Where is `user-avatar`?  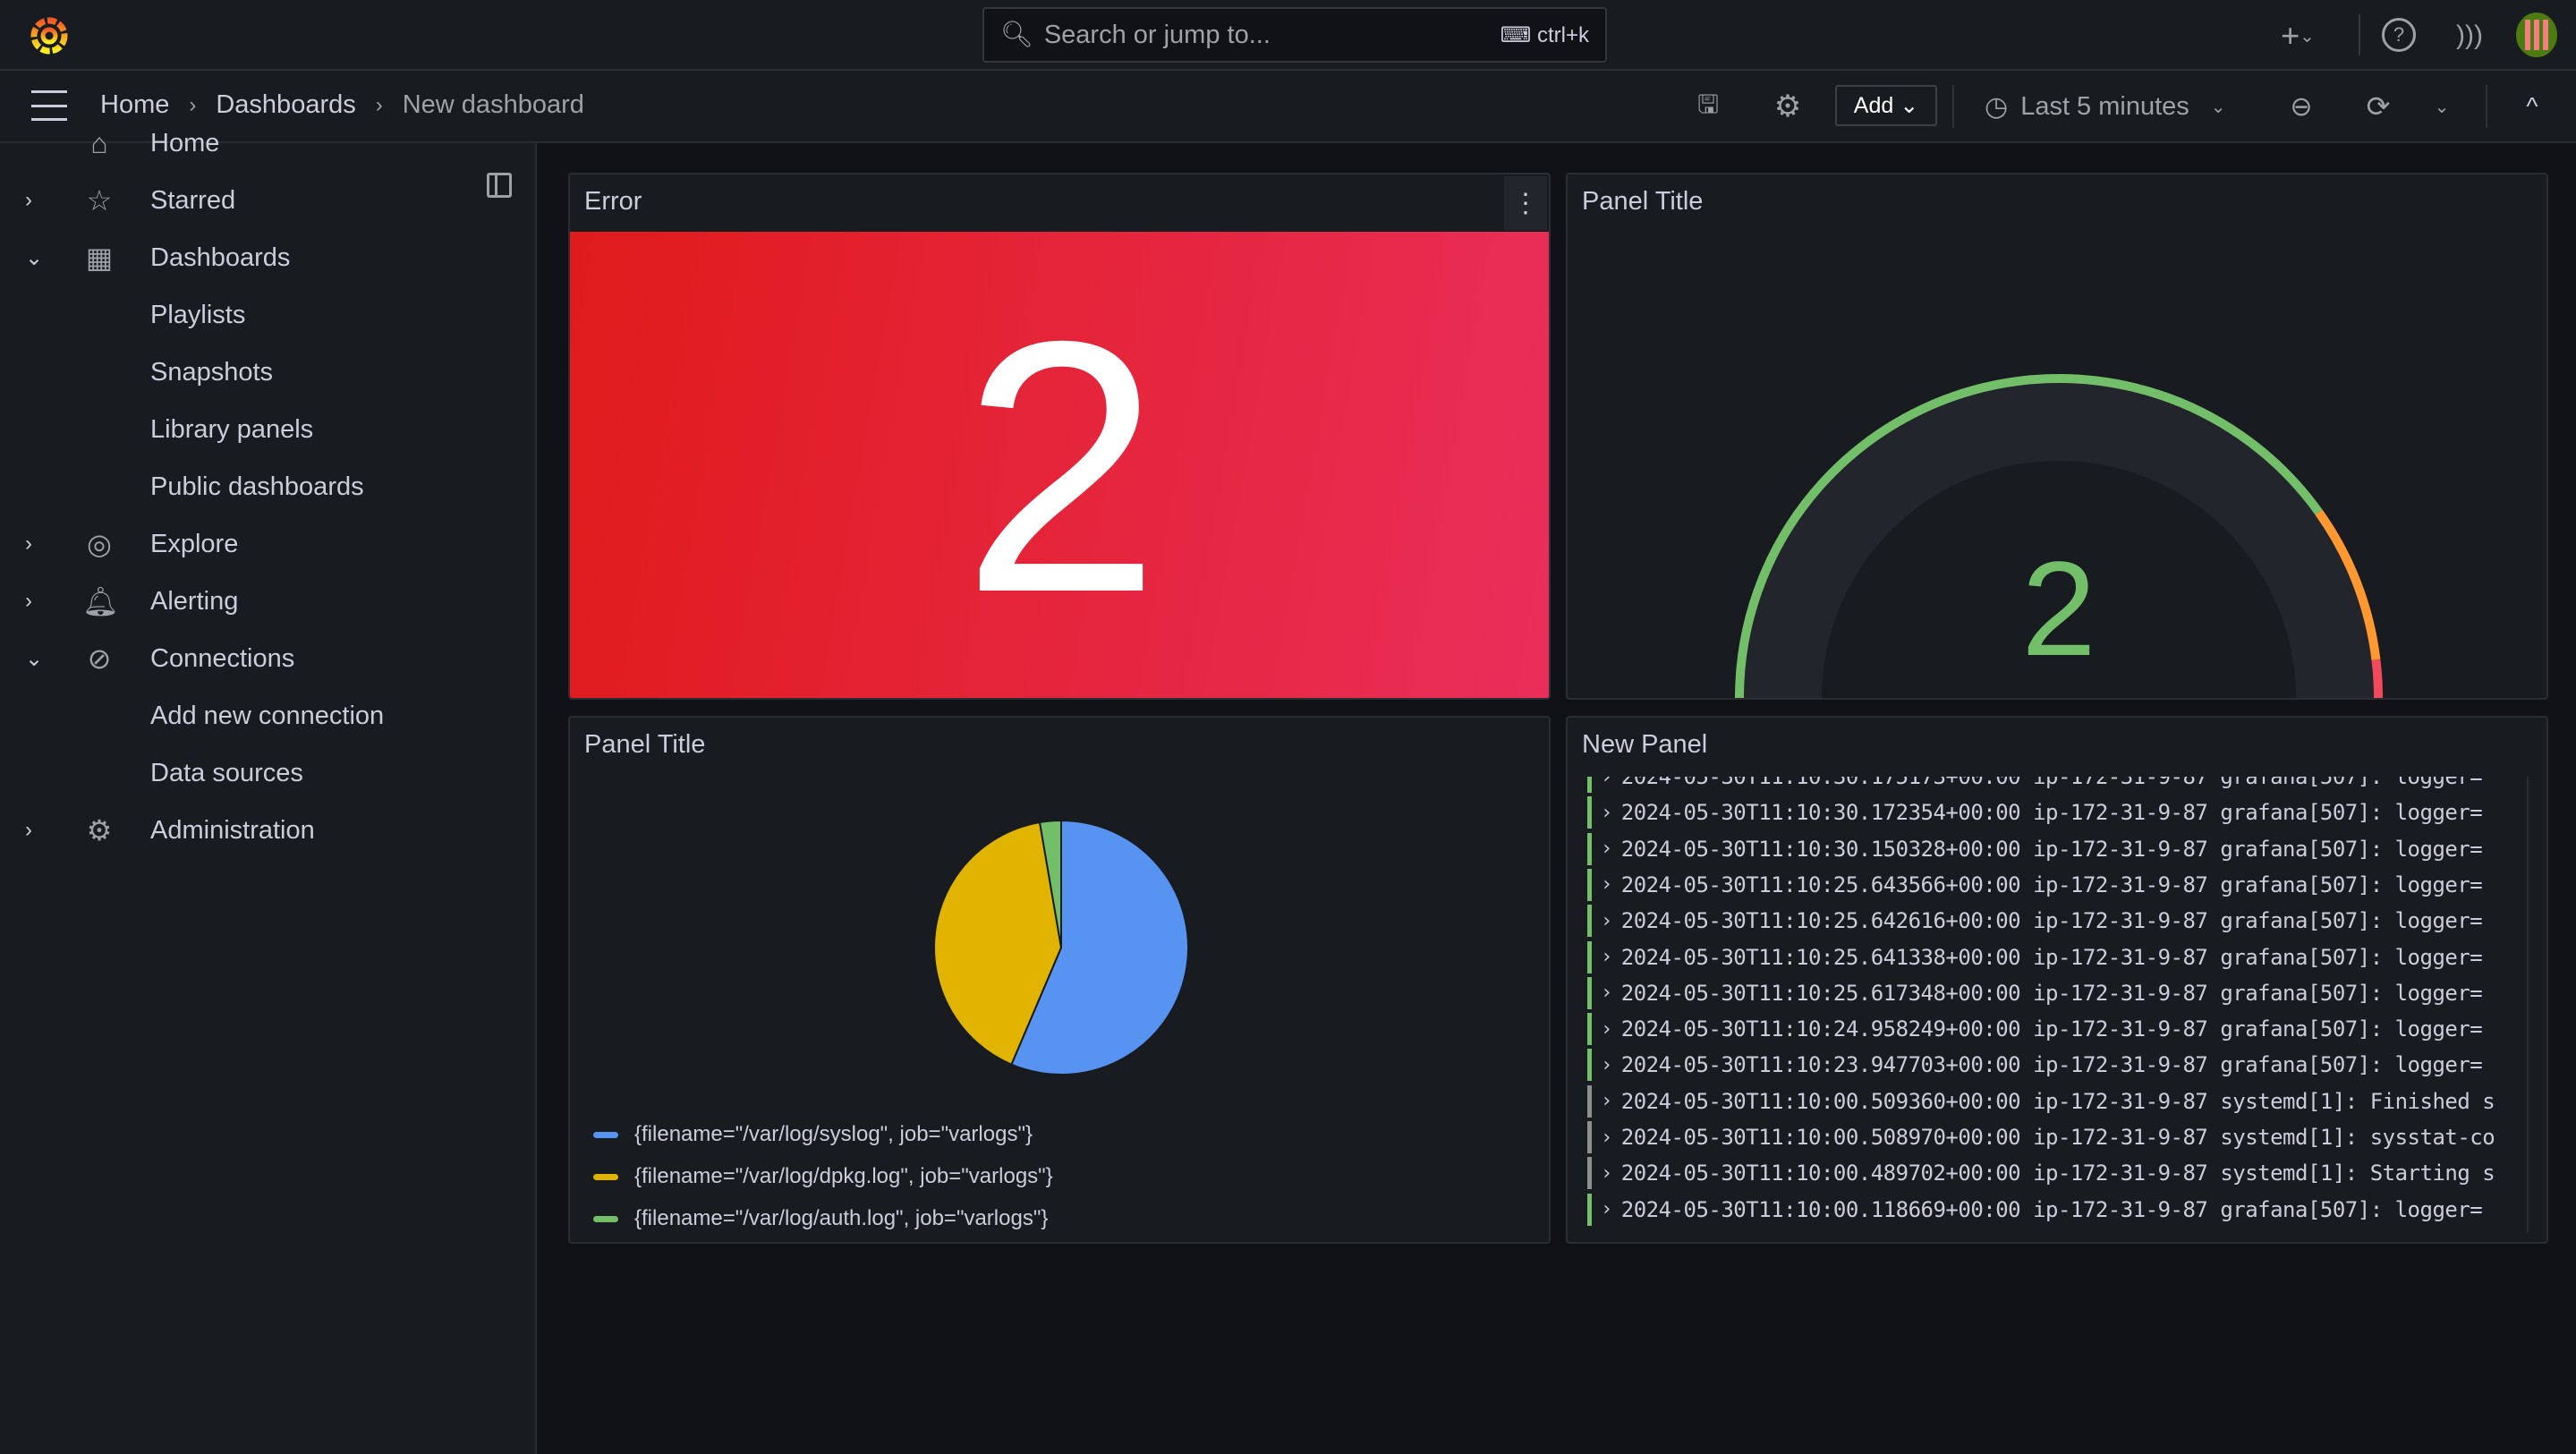 user-avatar is located at coordinates (2536, 35).